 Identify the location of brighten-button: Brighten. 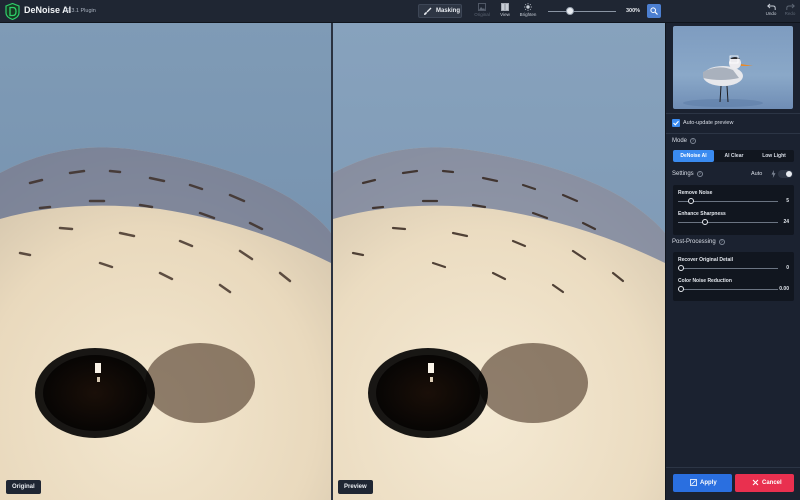
(528, 12).